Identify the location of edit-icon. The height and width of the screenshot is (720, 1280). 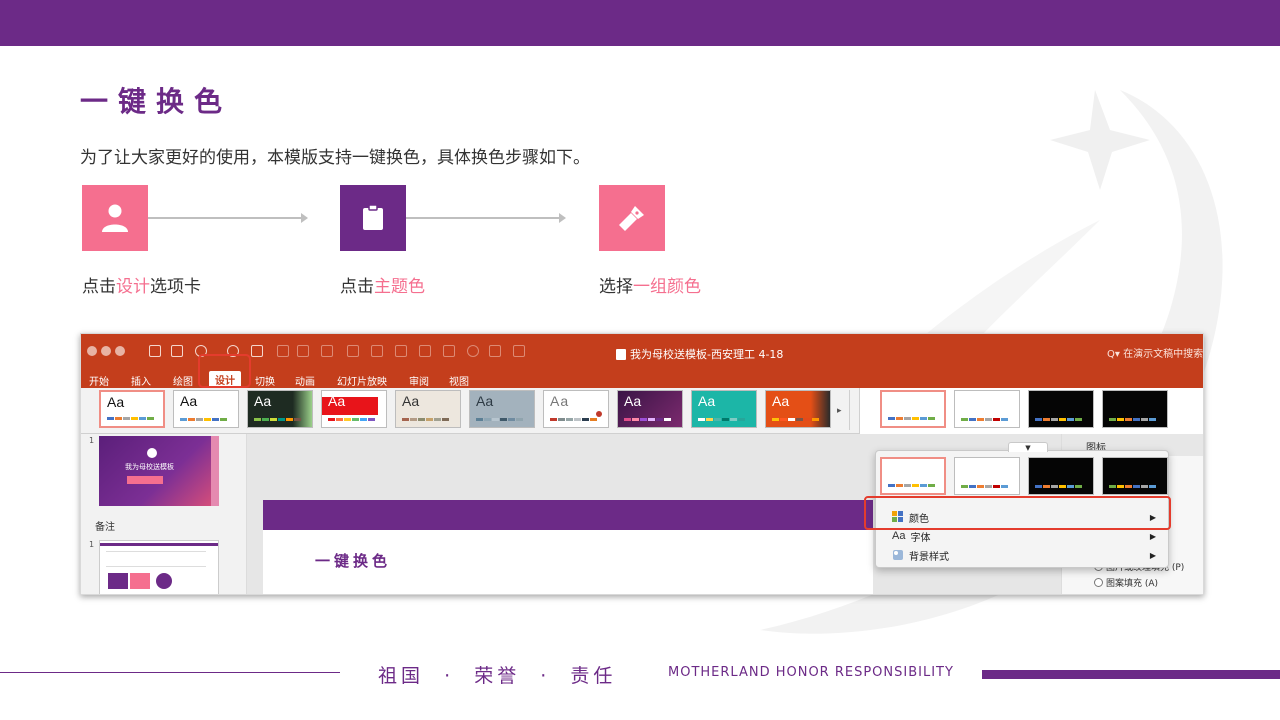
(257, 351).